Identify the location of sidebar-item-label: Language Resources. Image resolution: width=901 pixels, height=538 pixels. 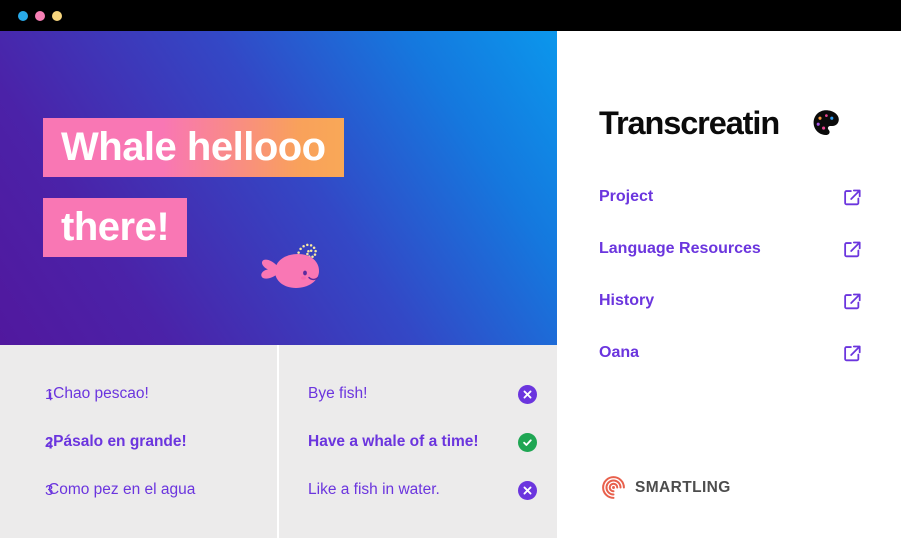
(680, 248).